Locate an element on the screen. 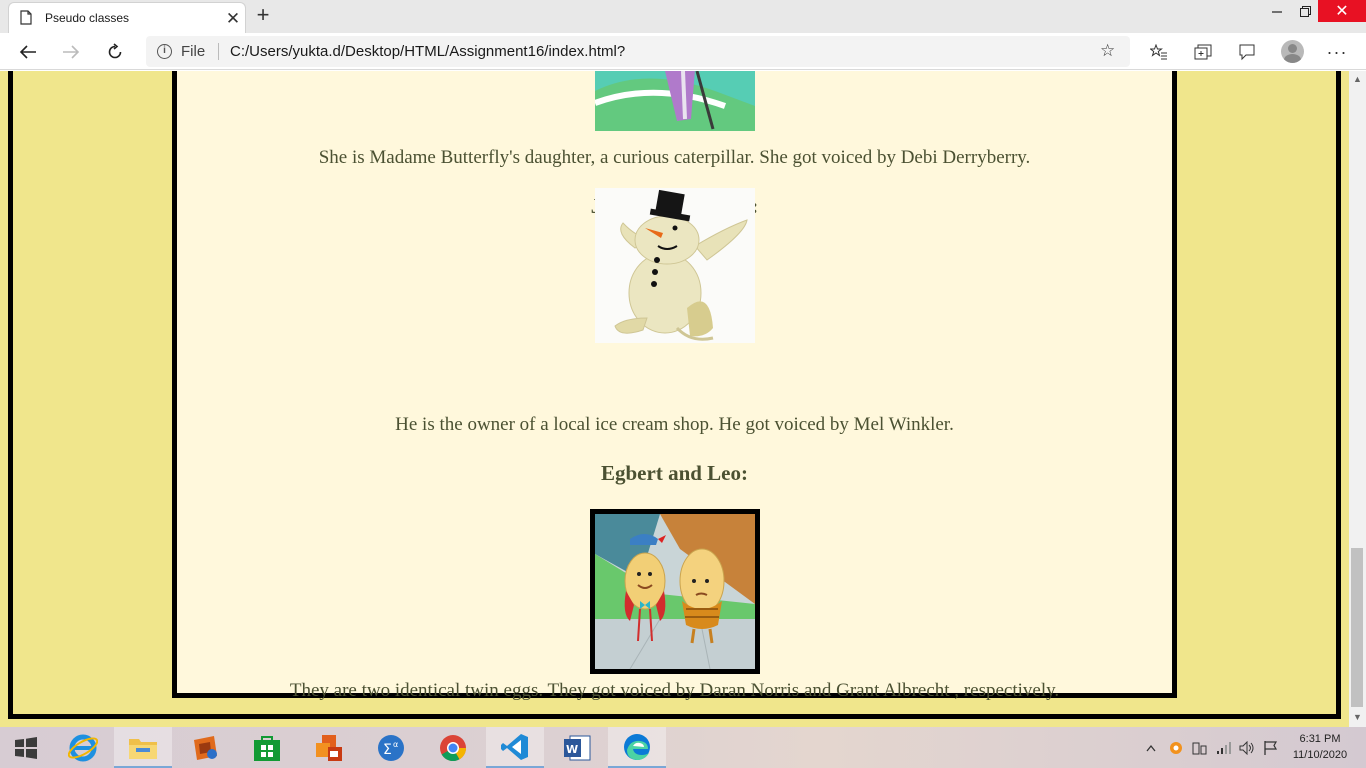  tray-device-icon is located at coordinates (1200, 747).